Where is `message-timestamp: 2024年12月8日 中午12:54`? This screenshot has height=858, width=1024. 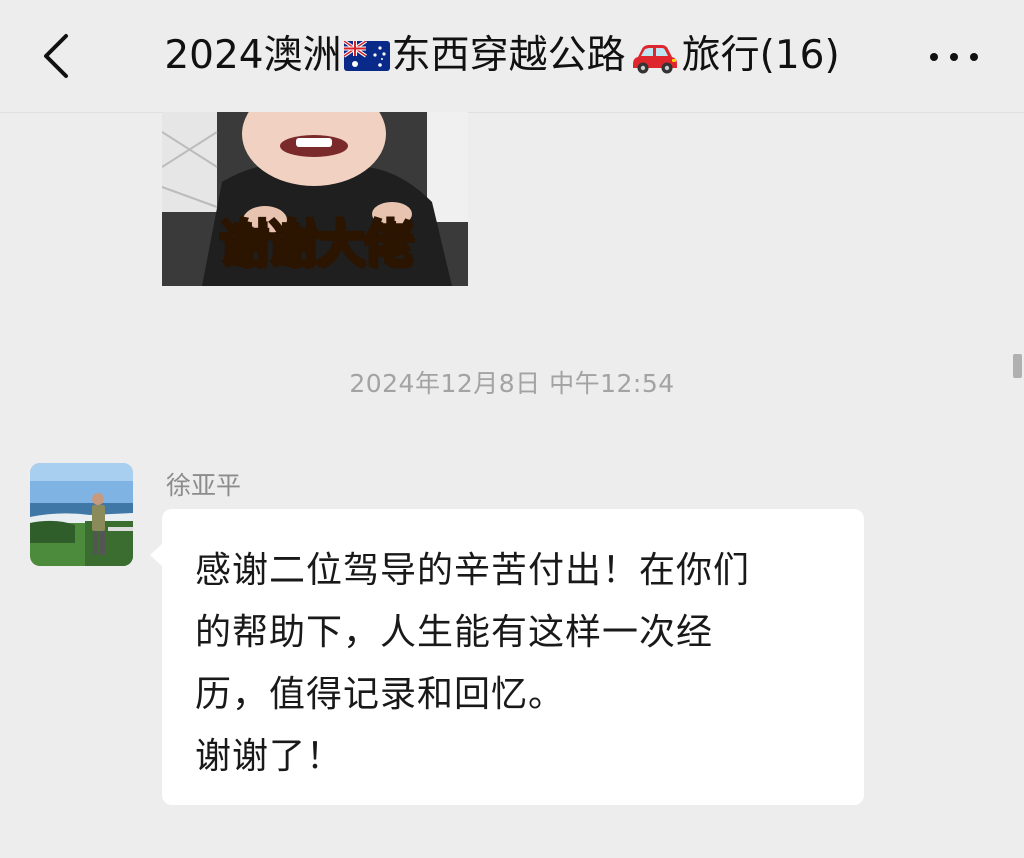 message-timestamp: 2024年12月8日 中午12:54 is located at coordinates (512, 383).